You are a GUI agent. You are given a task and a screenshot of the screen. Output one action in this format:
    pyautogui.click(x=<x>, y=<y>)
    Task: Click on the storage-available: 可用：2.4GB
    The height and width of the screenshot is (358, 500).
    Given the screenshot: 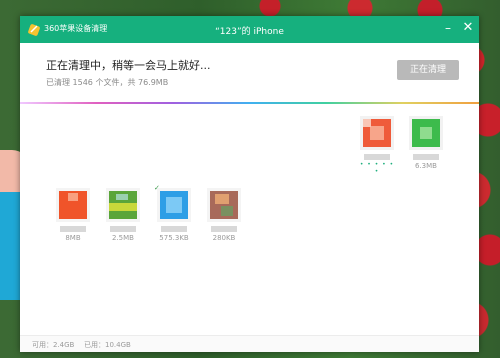 What is the action you would take?
    pyautogui.click(x=53, y=345)
    